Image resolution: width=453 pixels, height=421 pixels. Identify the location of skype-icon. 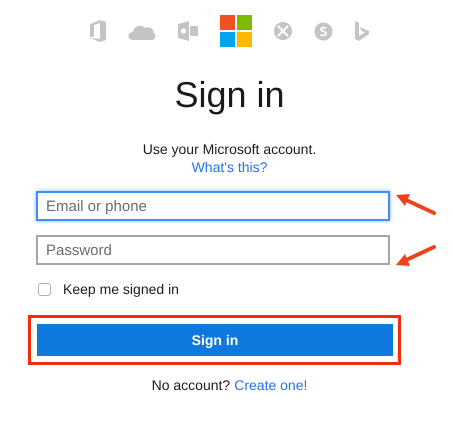
(323, 31).